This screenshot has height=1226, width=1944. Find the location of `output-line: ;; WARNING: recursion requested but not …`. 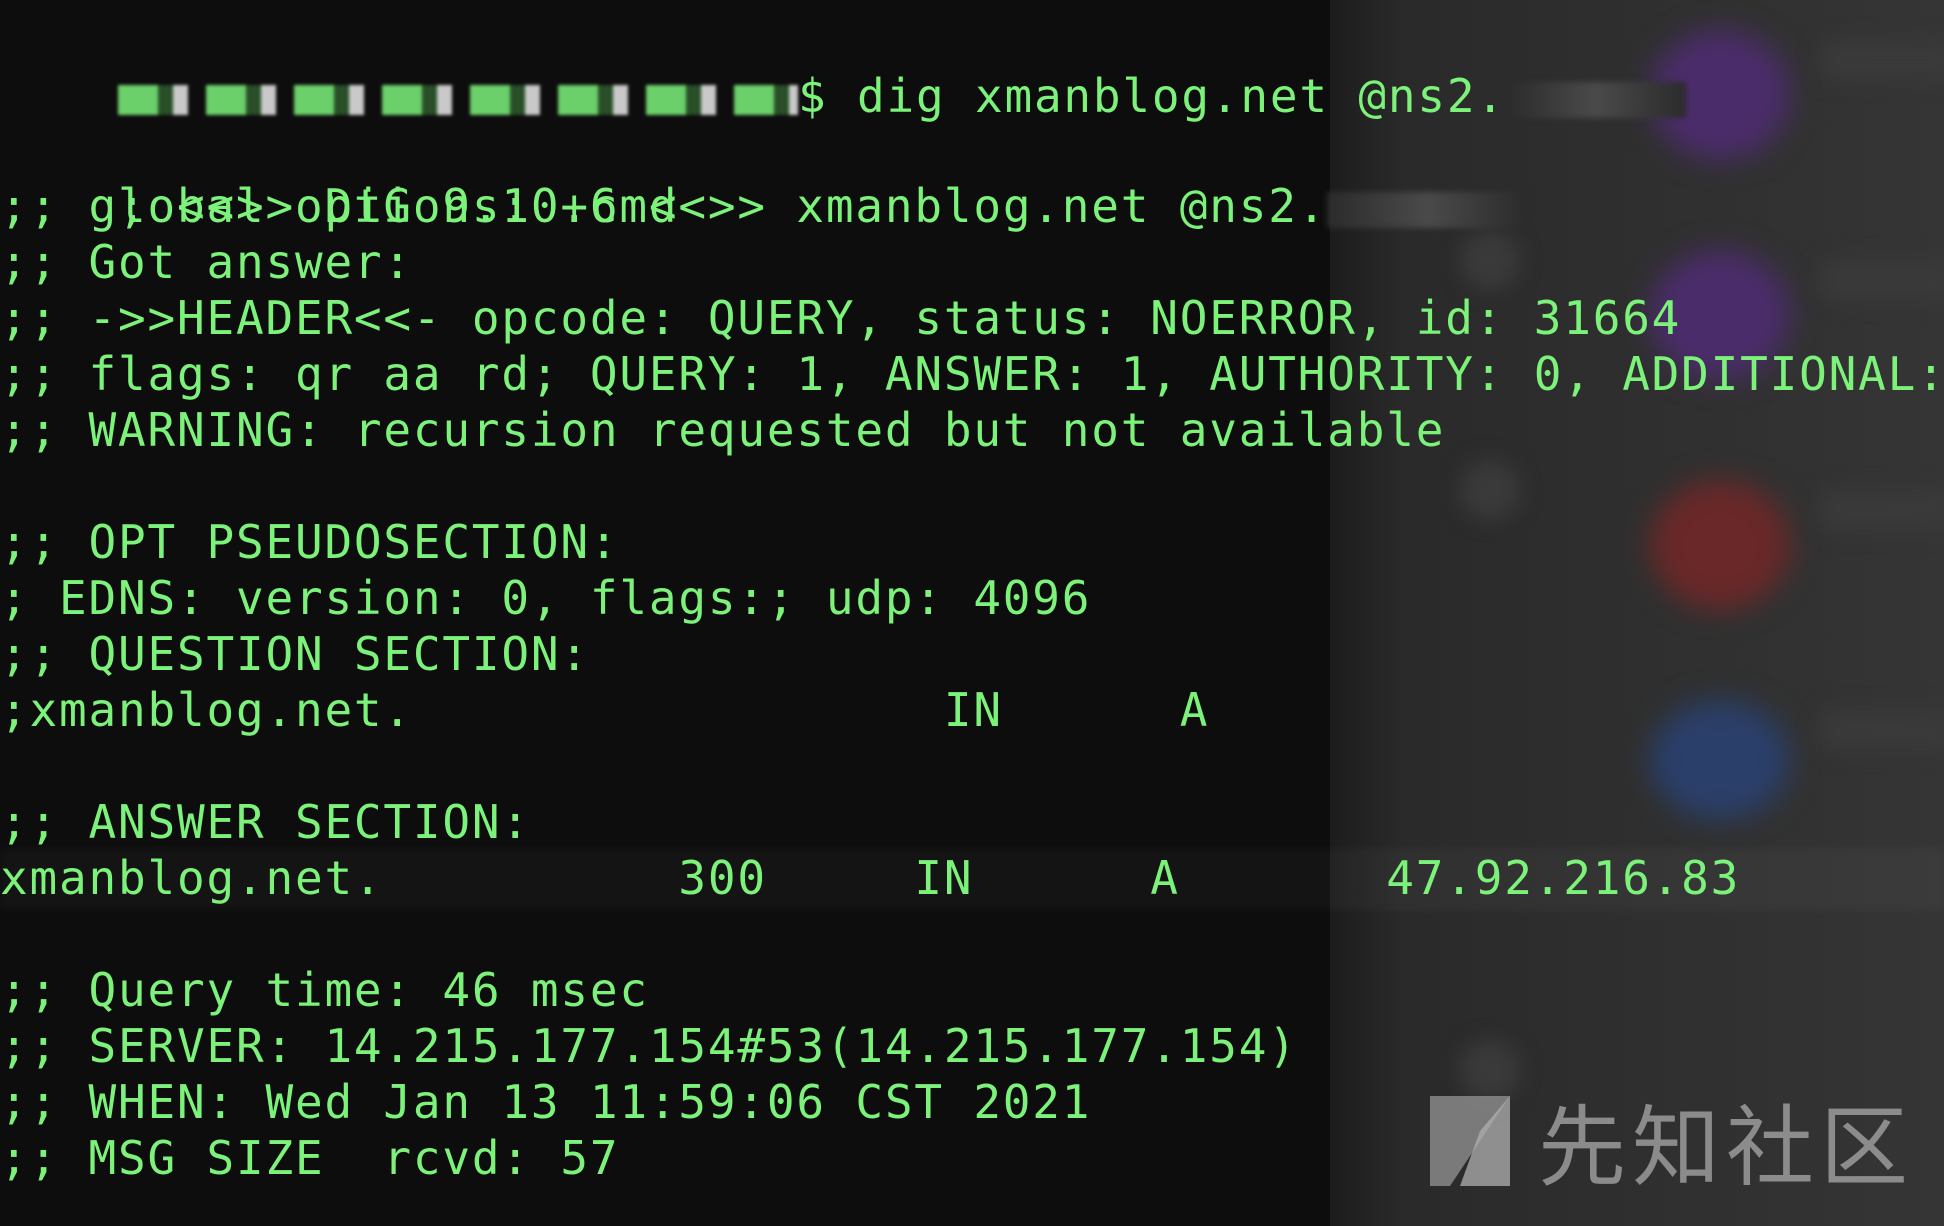

output-line: ;; WARNING: recursion requested but not … is located at coordinates (723, 430).